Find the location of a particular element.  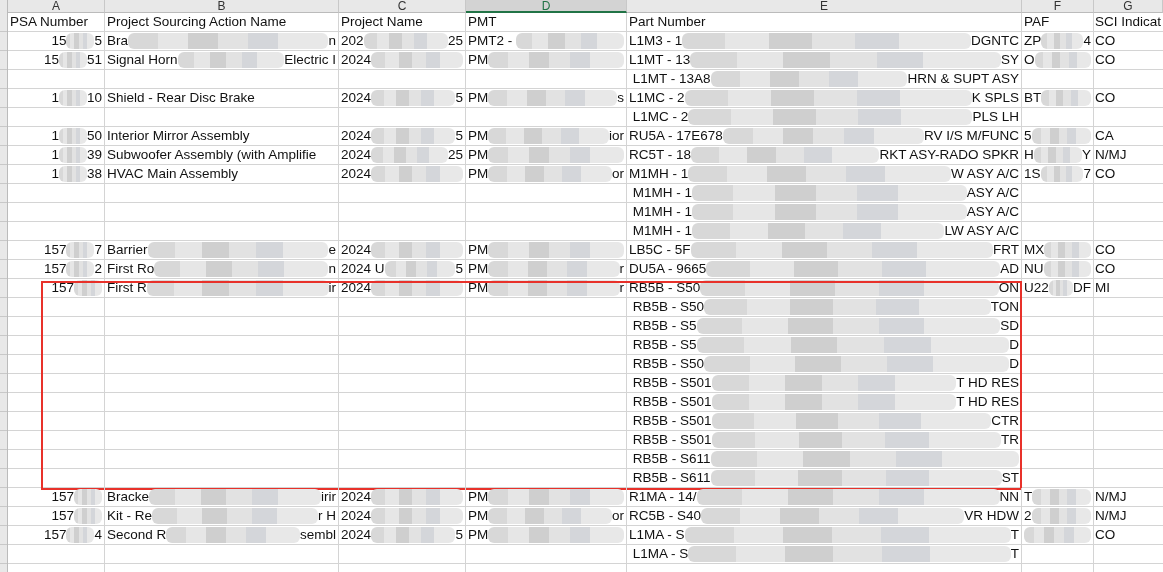

table-cell: ON is located at coordinates (1008, 288).